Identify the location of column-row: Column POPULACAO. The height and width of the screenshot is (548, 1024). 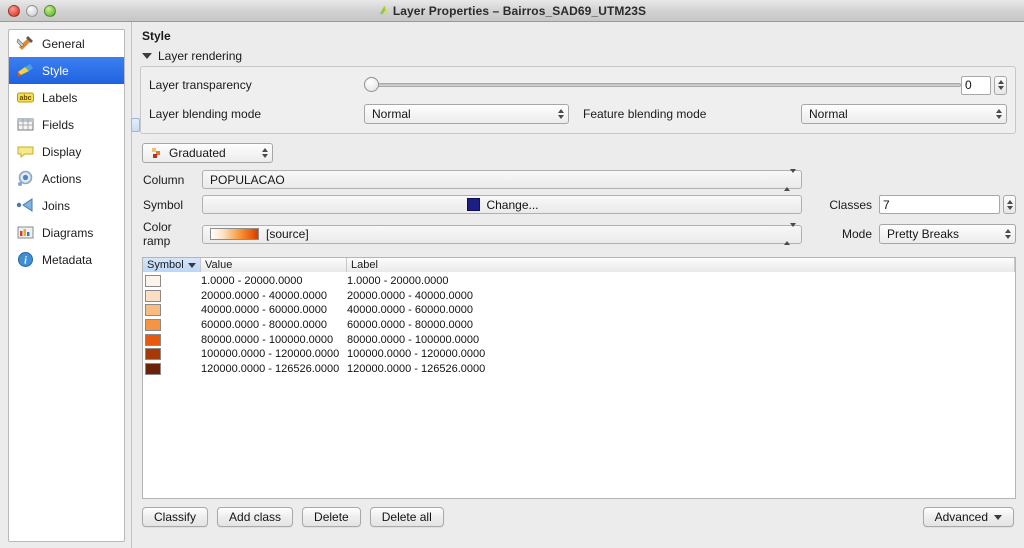
(578, 179).